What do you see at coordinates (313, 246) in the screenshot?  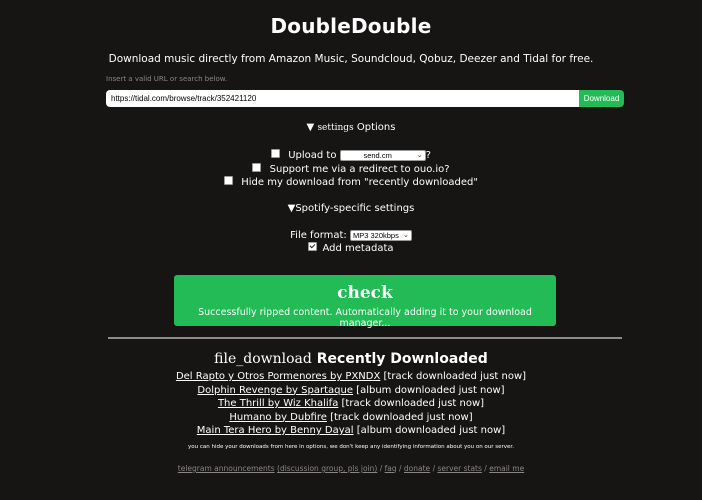 I see `metadata-checkbox` at bounding box center [313, 246].